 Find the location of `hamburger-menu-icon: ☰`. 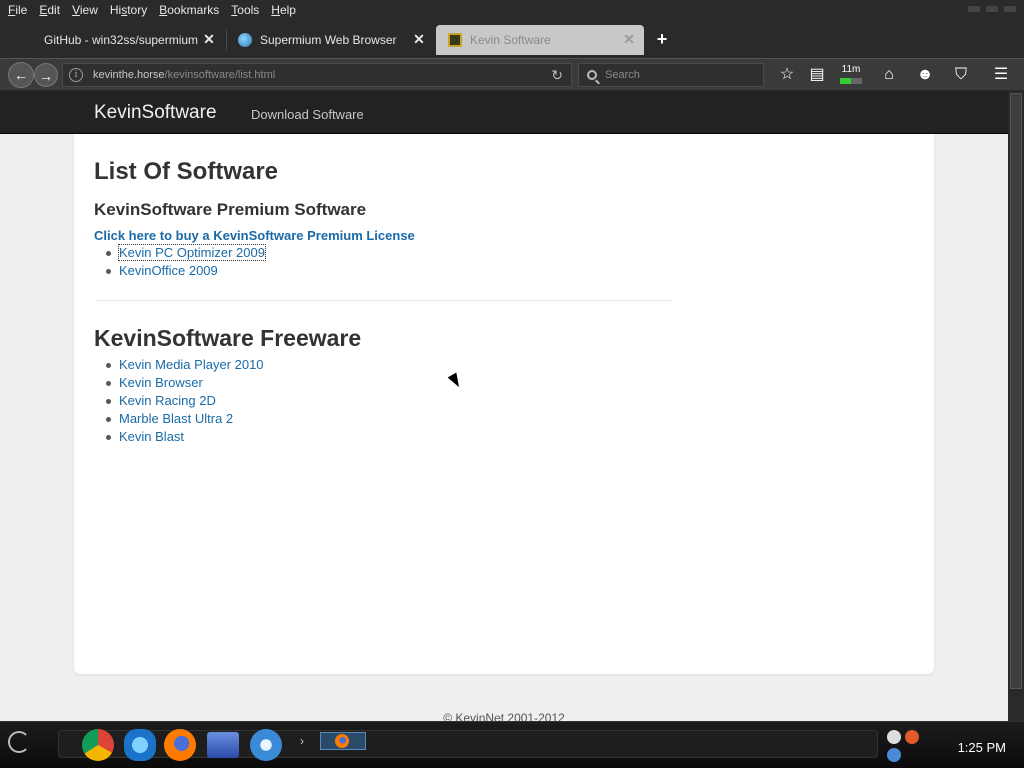

hamburger-menu-icon: ☰ is located at coordinates (1001, 75).